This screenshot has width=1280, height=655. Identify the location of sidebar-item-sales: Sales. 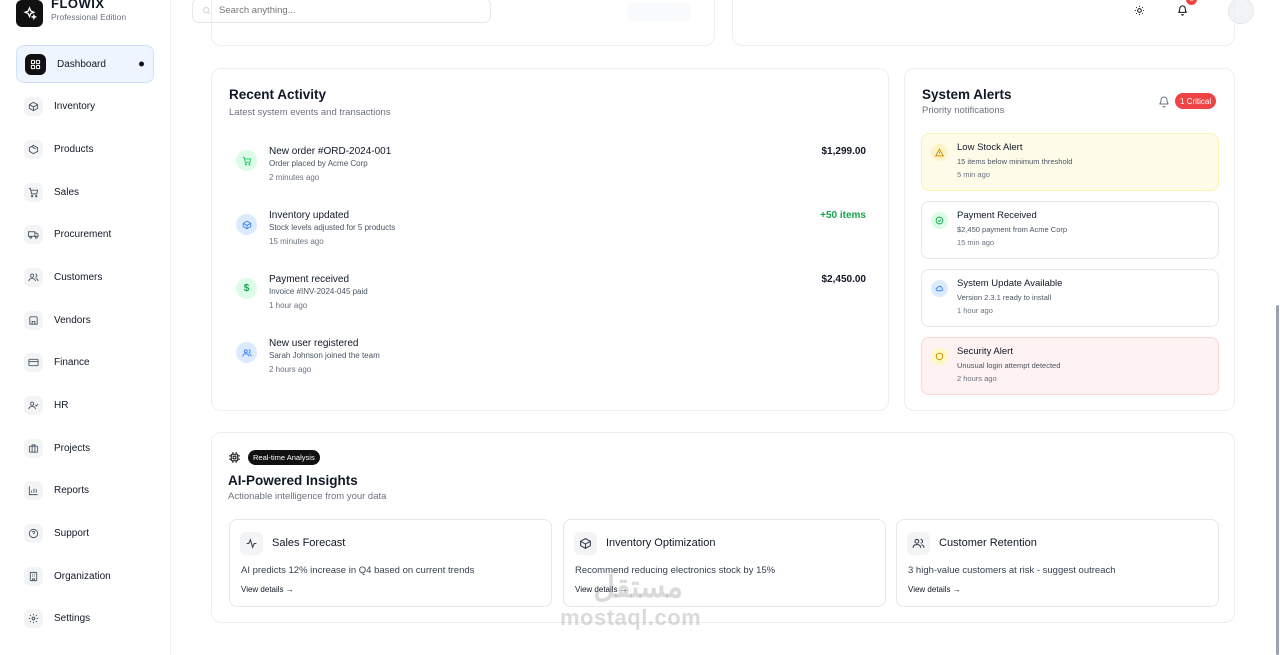
(85, 192).